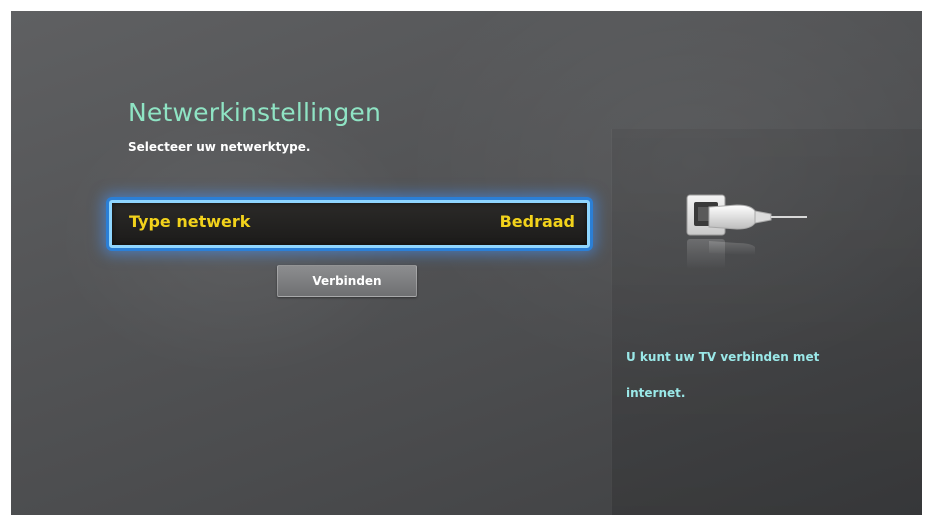  I want to click on ethernet-plug-icon, so click(744, 236).